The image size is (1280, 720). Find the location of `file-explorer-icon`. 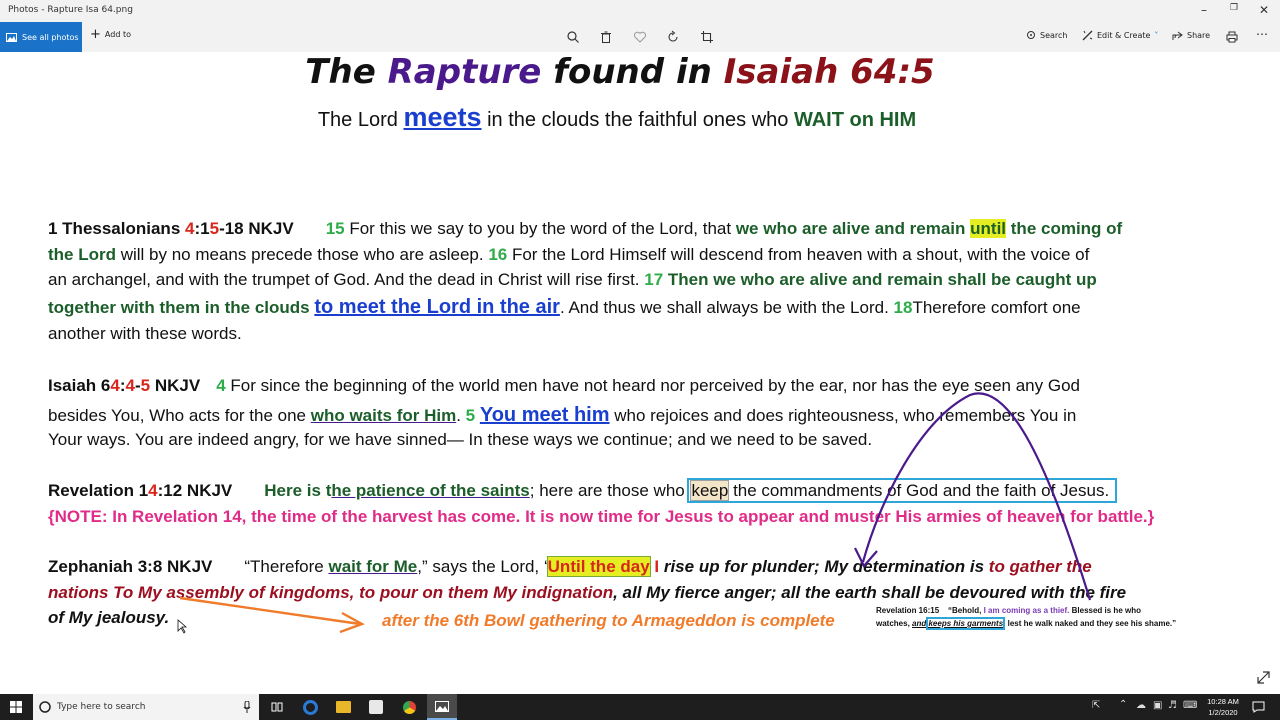

file-explorer-icon is located at coordinates (343, 707).